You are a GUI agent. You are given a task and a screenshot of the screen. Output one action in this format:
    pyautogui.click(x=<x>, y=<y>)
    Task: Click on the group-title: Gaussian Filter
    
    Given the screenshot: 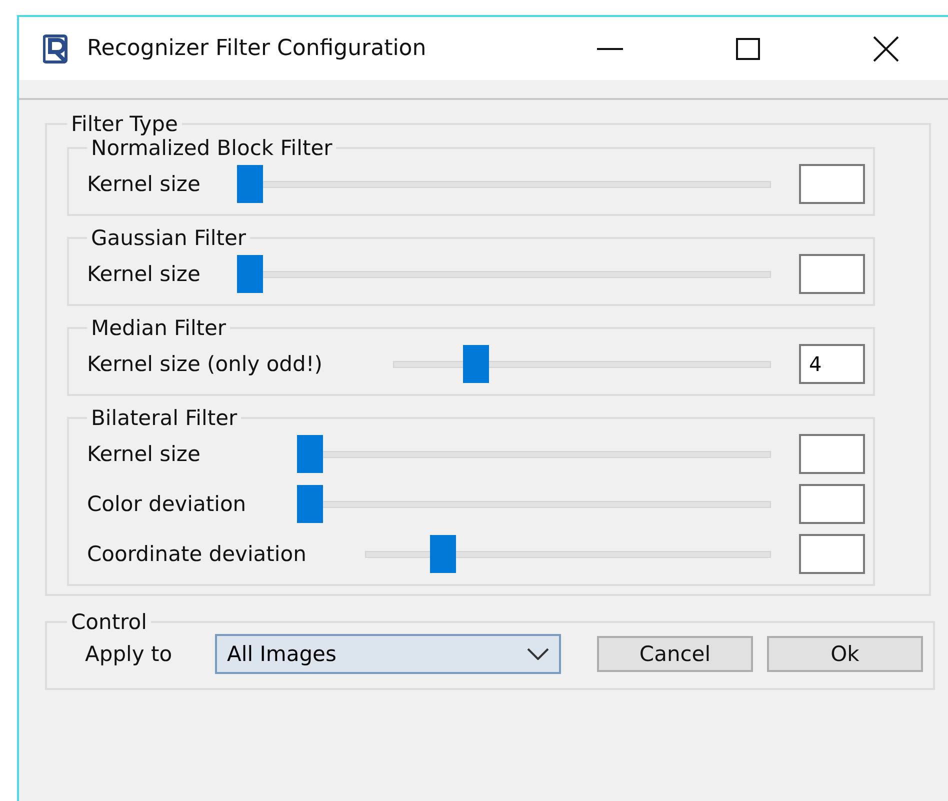 What is the action you would take?
    pyautogui.click(x=169, y=238)
    